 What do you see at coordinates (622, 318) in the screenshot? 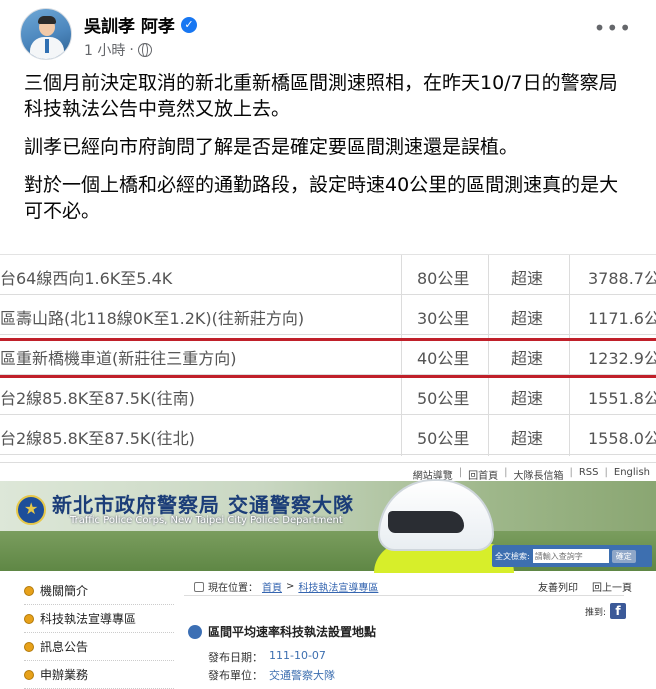
I see `cell-value: 1171.6公` at bounding box center [622, 318].